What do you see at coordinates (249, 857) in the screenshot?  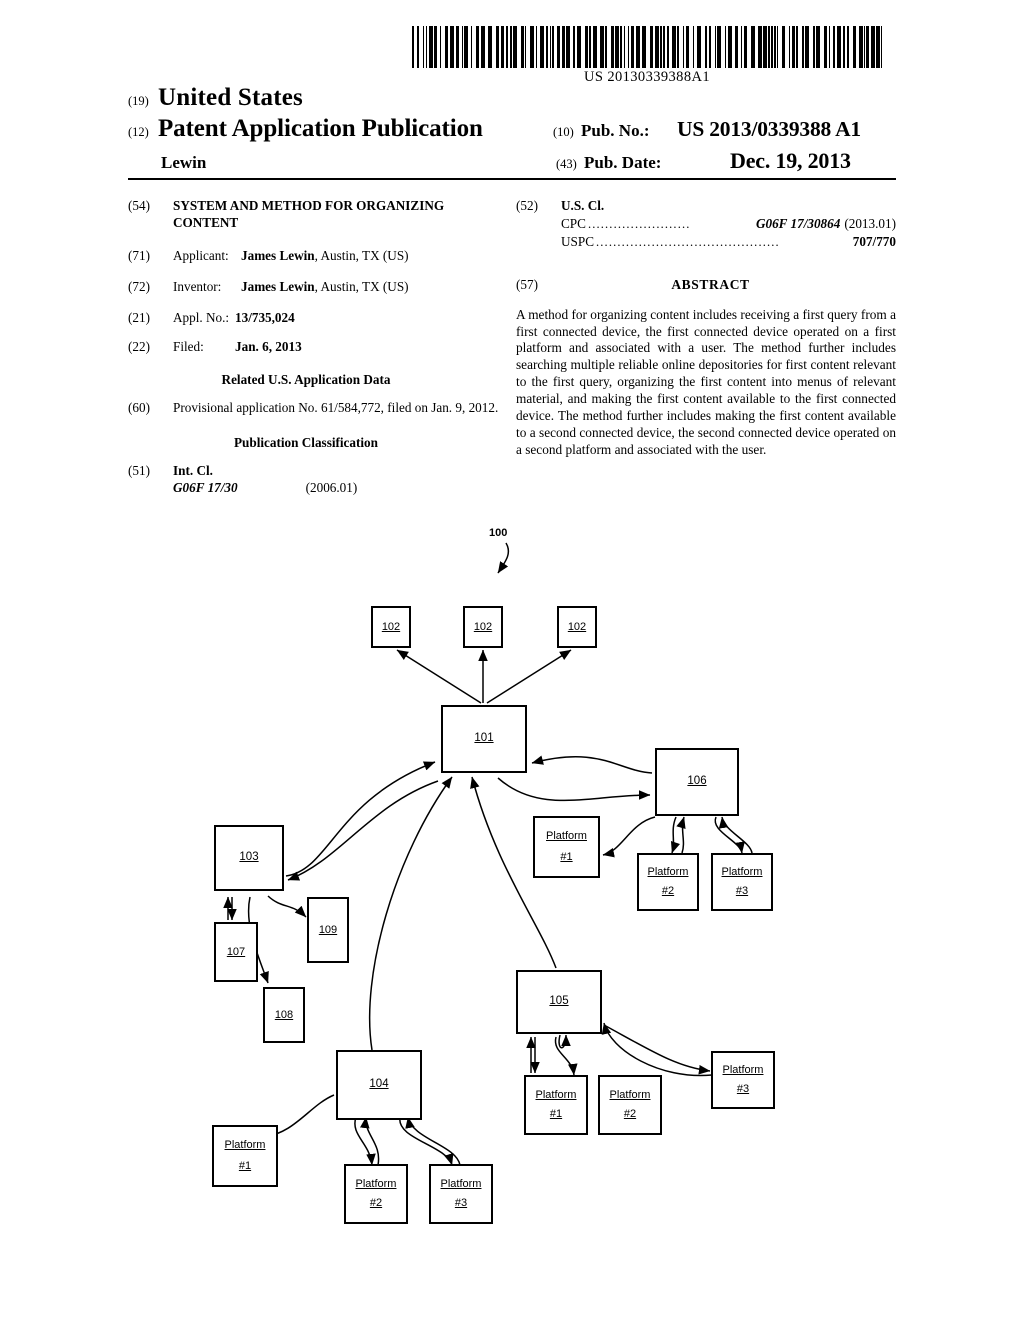 I see `node-103-label: 103` at bounding box center [249, 857].